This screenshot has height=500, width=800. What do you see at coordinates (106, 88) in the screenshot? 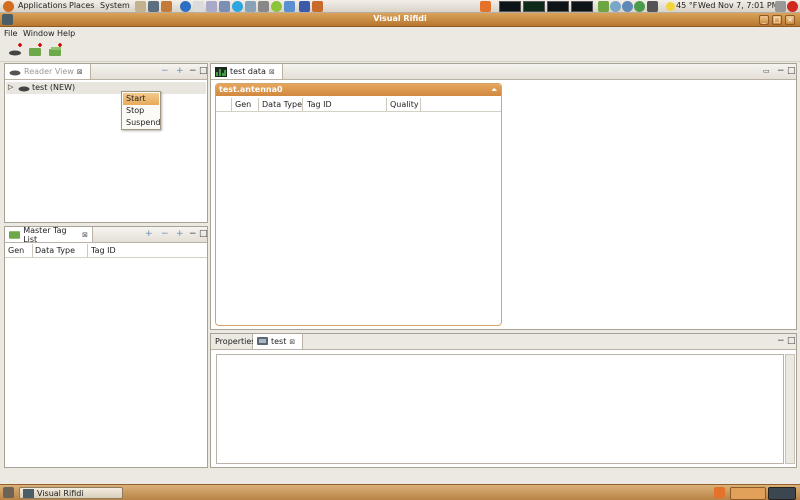
I see `tree-item: ▷ test (NEW)` at bounding box center [106, 88].